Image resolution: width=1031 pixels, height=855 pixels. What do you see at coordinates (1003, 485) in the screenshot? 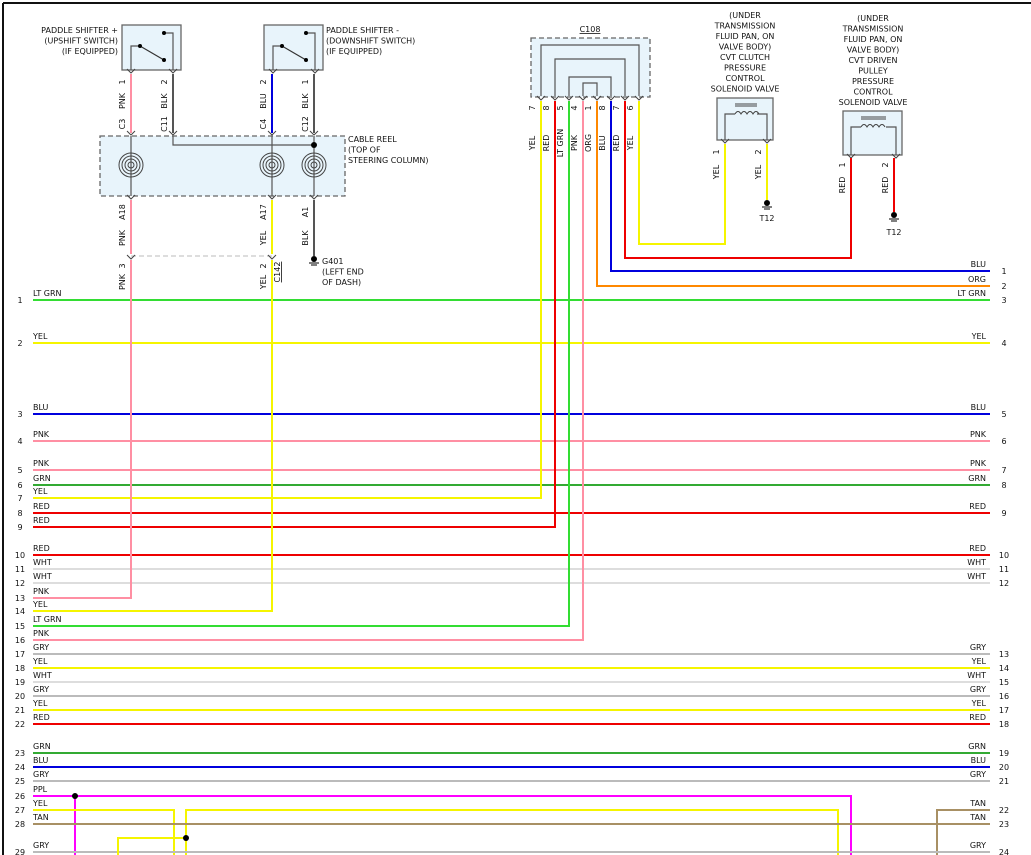
I see `right-pin-number: 8` at bounding box center [1003, 485].